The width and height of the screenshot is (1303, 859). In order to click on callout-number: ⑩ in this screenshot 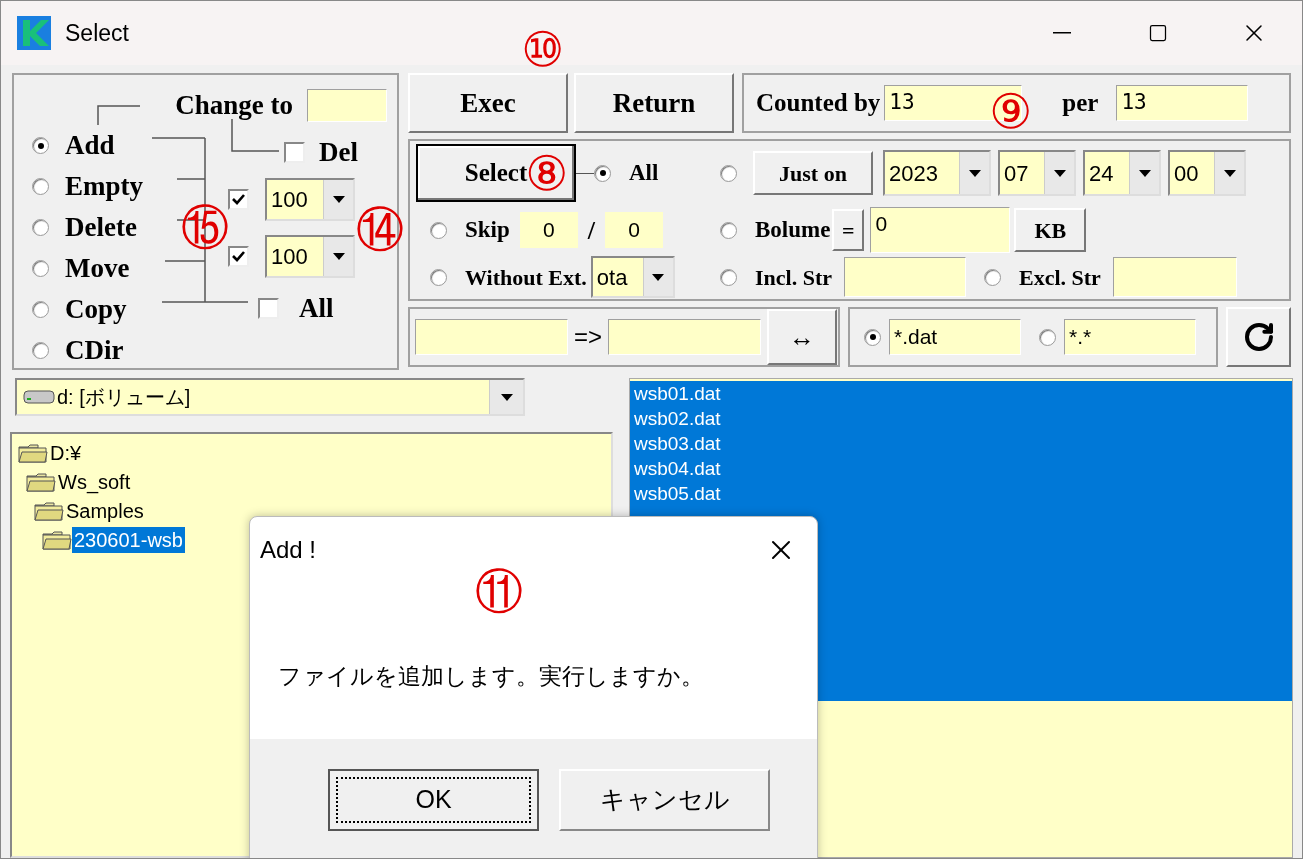, I will do `click(543, 49)`.